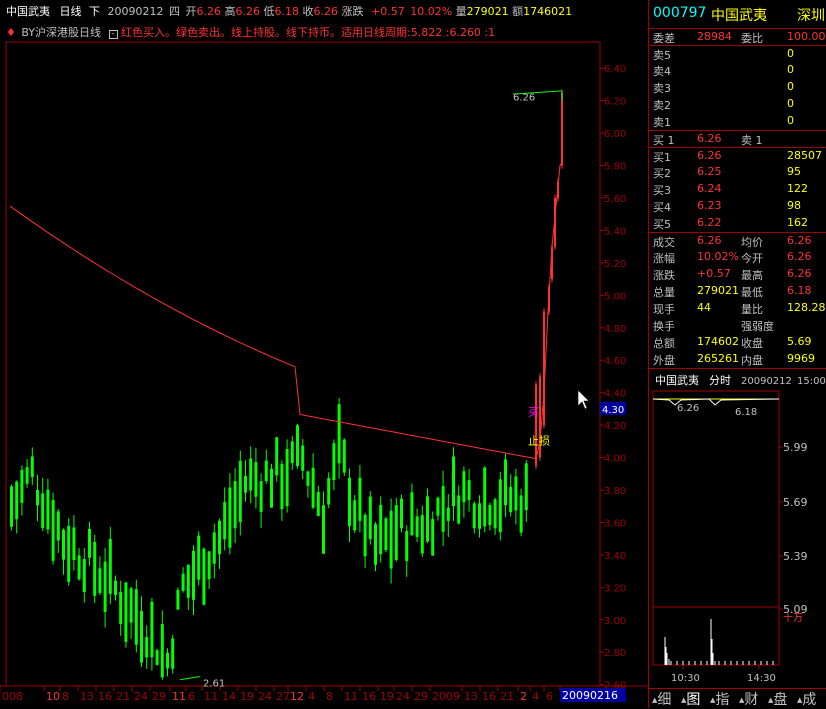 The image size is (826, 709). I want to click on minute-volume-label: 十万, so click(793, 617).